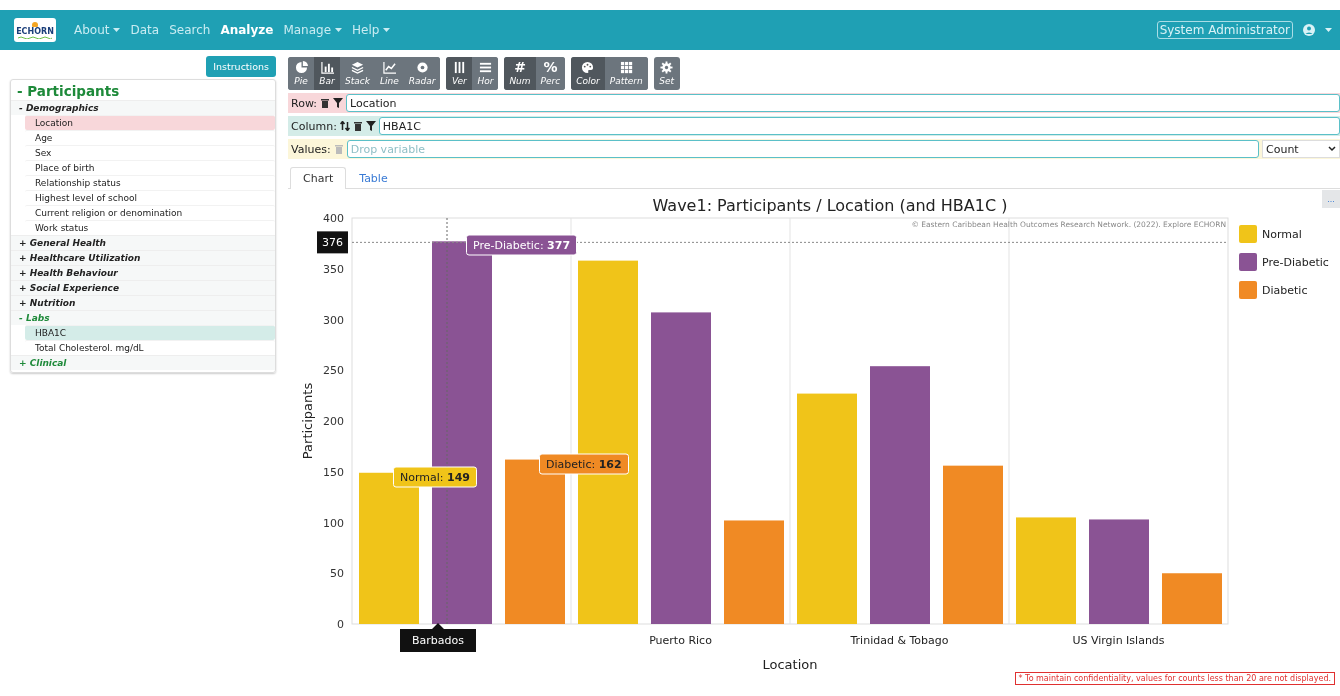 This screenshot has height=696, width=1340. Describe the element at coordinates (314, 126) in the screenshot. I see `zone-label: Column:` at that location.